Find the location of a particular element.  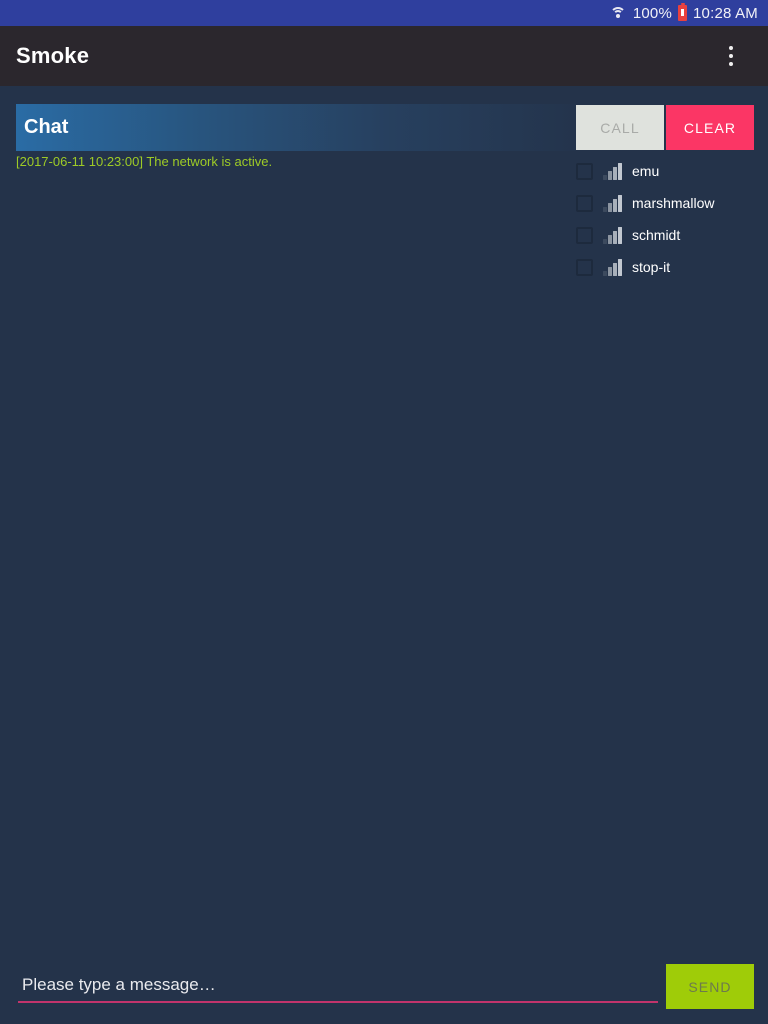

list-item: schmidt is located at coordinates (666, 235).